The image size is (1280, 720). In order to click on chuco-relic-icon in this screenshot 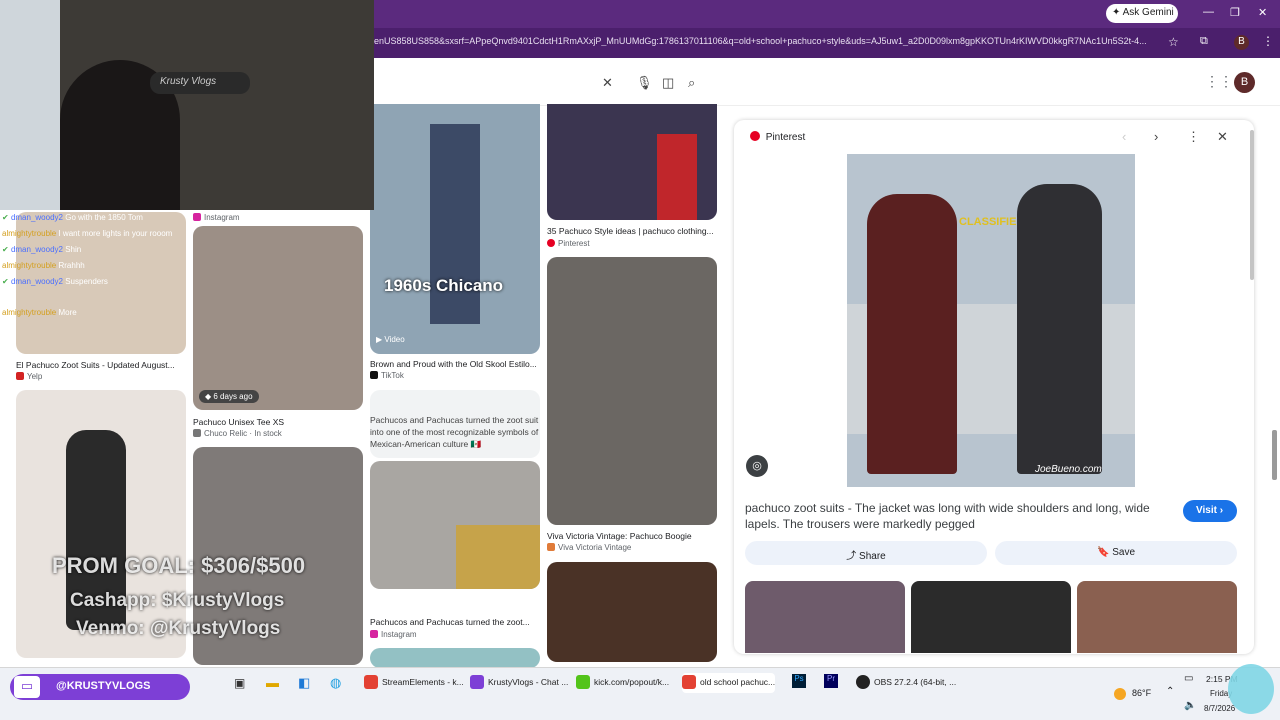, I will do `click(197, 433)`.